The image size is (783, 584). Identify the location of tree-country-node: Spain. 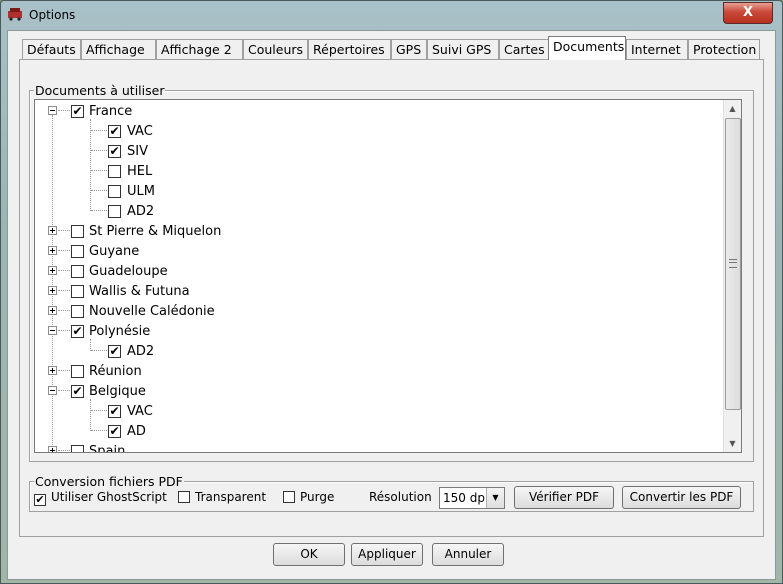
(375, 447).